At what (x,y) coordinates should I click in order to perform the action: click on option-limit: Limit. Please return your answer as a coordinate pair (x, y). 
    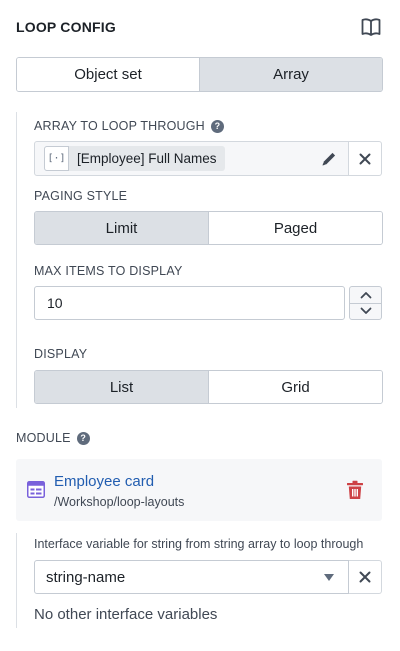
    Looking at the image, I should click on (121, 228).